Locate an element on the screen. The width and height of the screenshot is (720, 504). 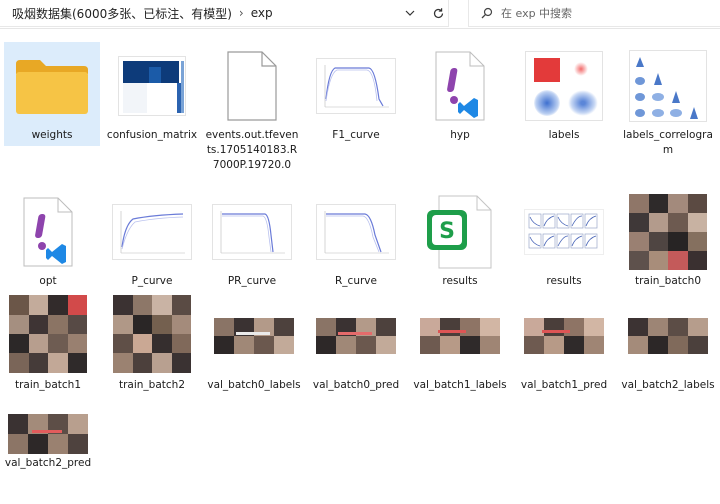
file-name: train_batch0 is located at coordinates (667, 281).